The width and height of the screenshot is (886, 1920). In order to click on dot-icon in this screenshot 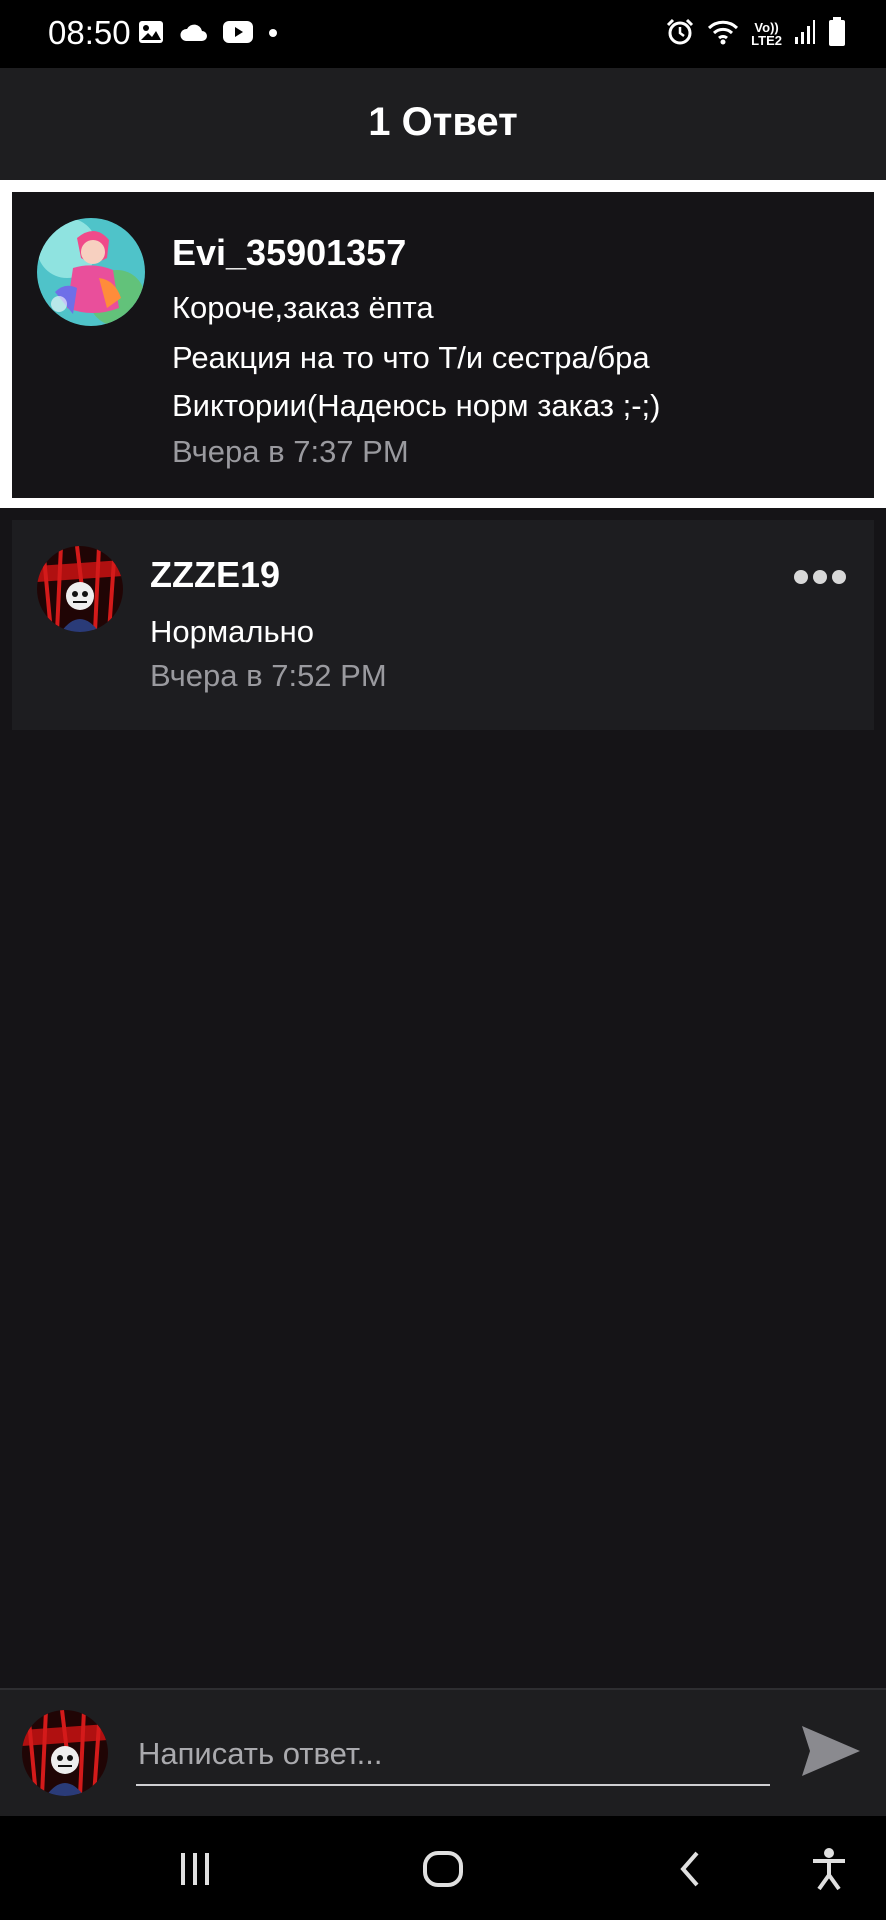, I will do `click(273, 34)`.